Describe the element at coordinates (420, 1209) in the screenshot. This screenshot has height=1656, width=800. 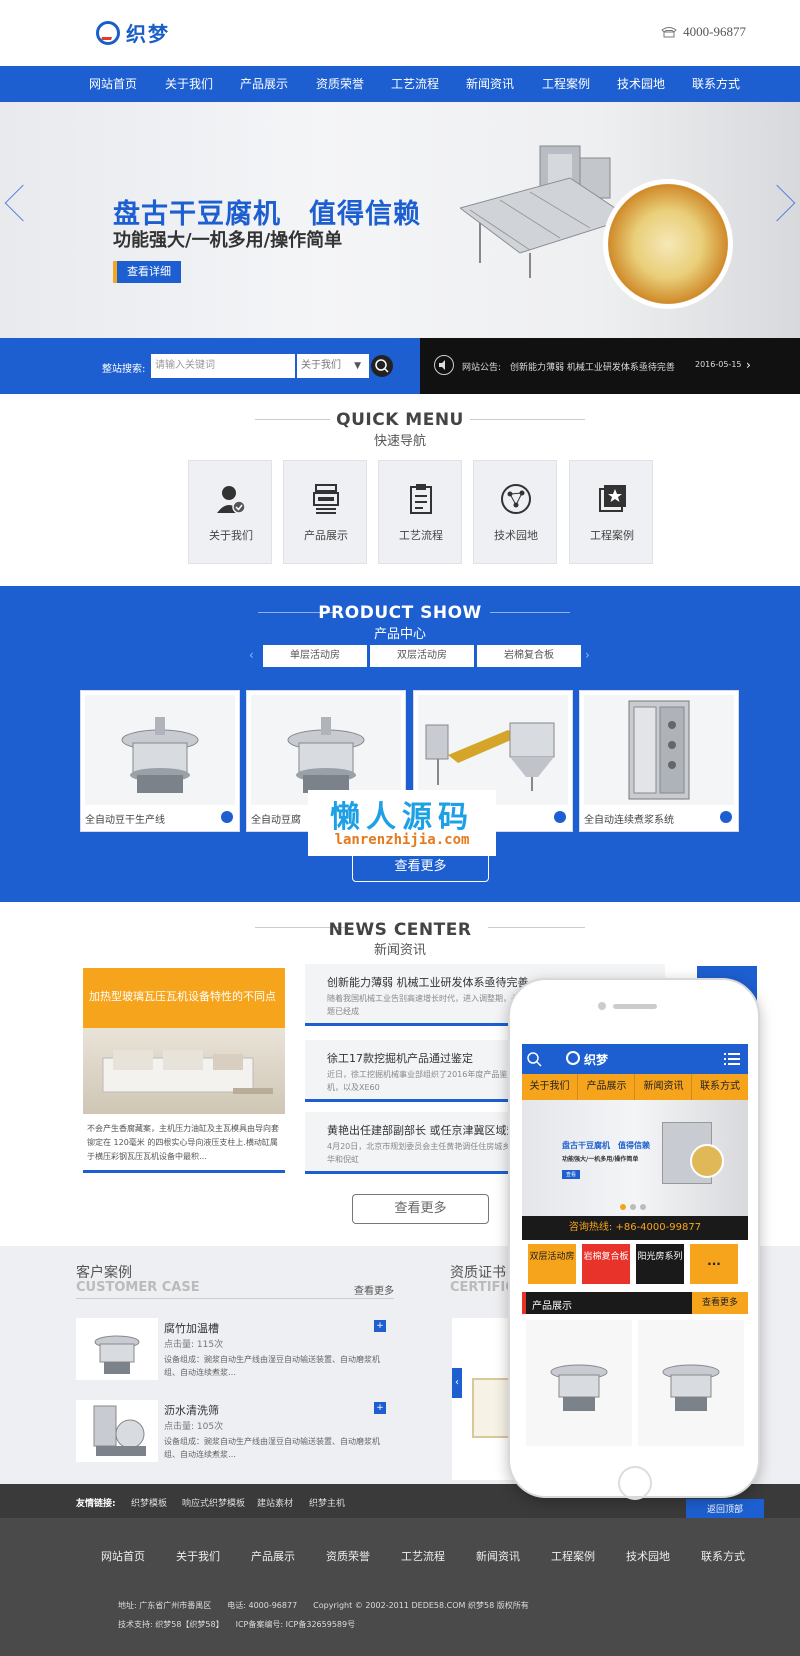
I see `news-more-button: 查看更多` at that location.